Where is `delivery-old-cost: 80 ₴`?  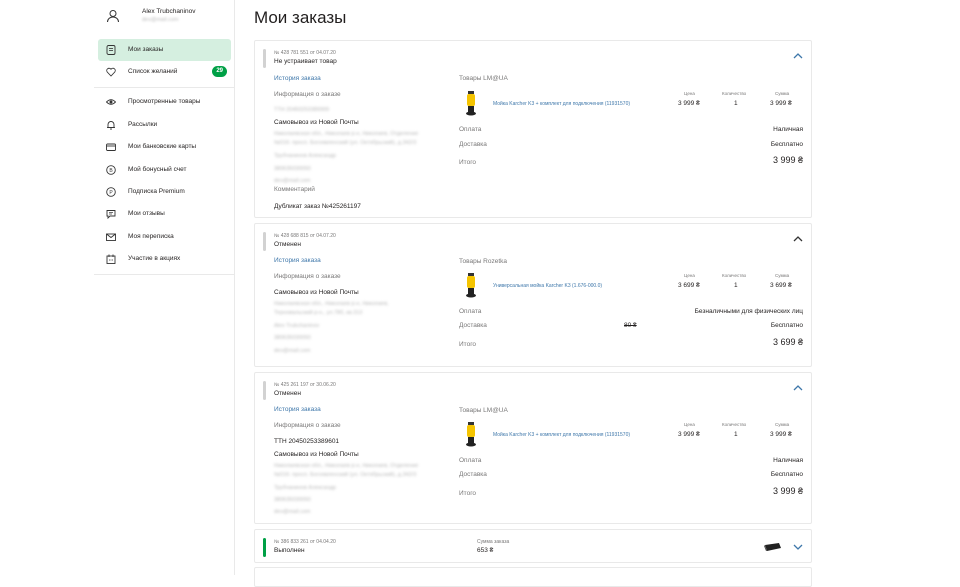 delivery-old-cost: 80 ₴ is located at coordinates (630, 325).